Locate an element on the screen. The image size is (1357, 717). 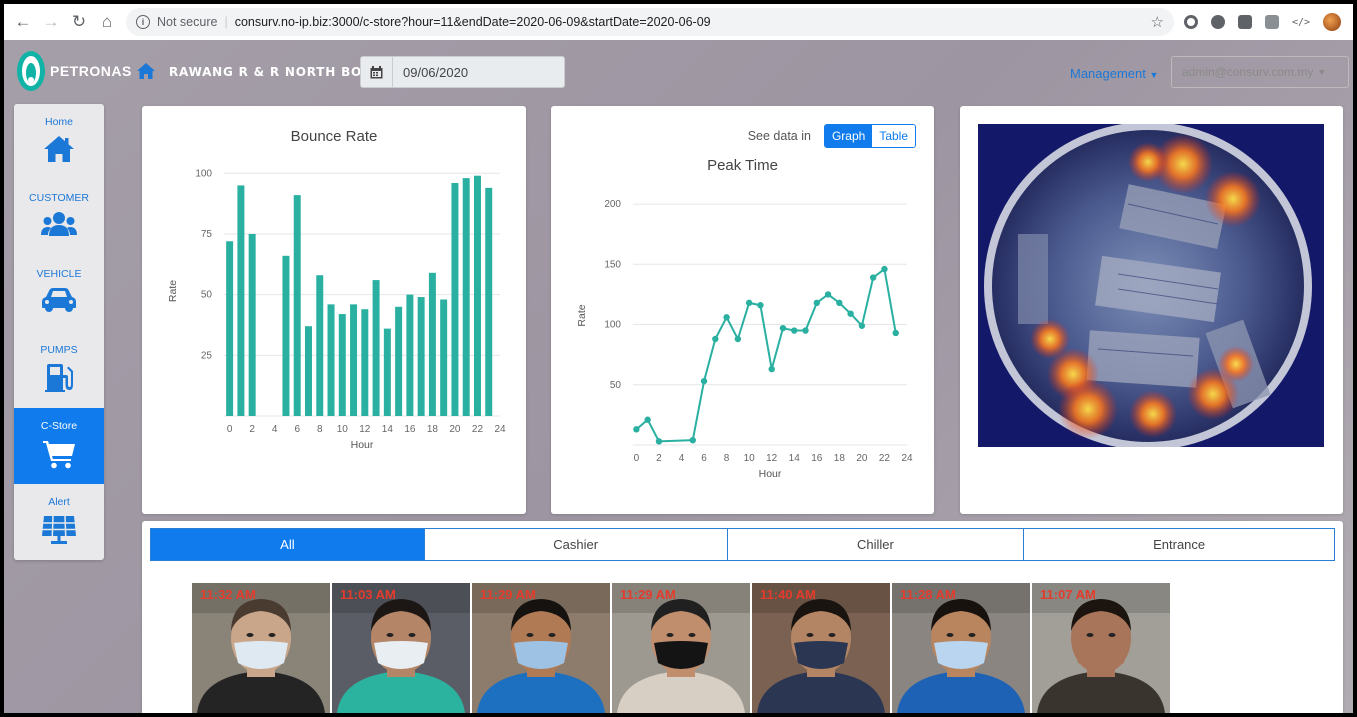
caret-down-icon: ▼ is located at coordinates (1322, 72).